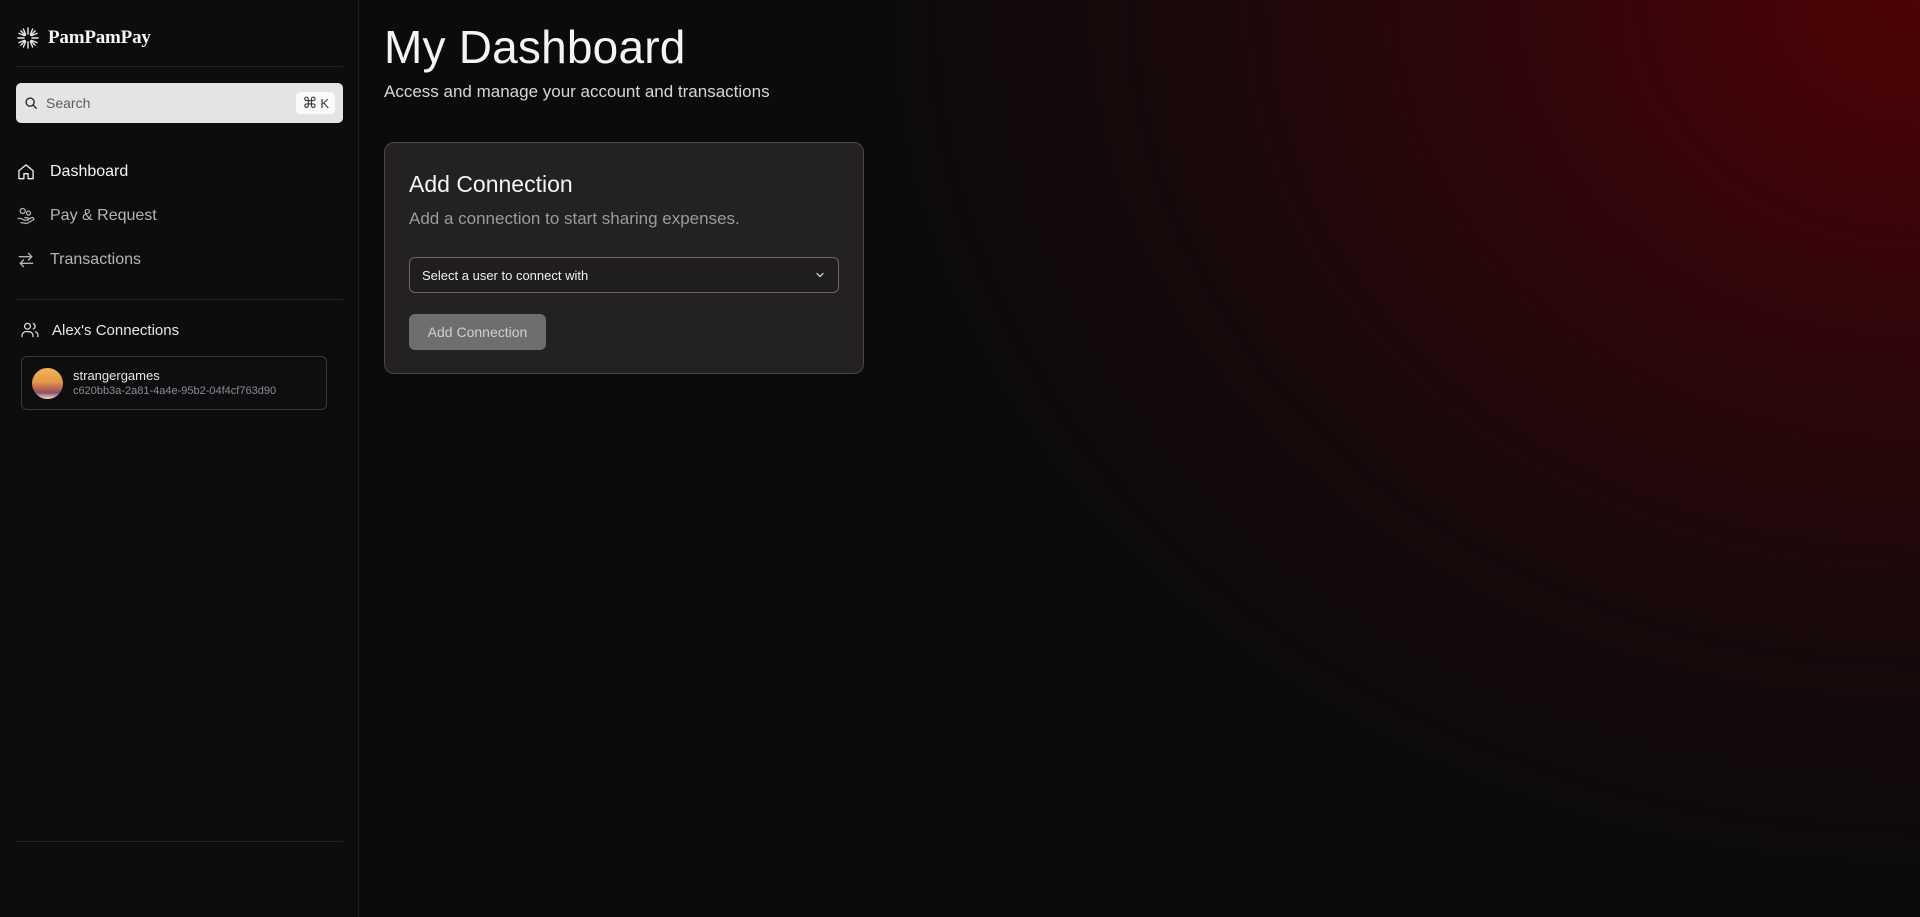  What do you see at coordinates (624, 275) in the screenshot?
I see `user-select-dropdown: Select a user to connect with` at bounding box center [624, 275].